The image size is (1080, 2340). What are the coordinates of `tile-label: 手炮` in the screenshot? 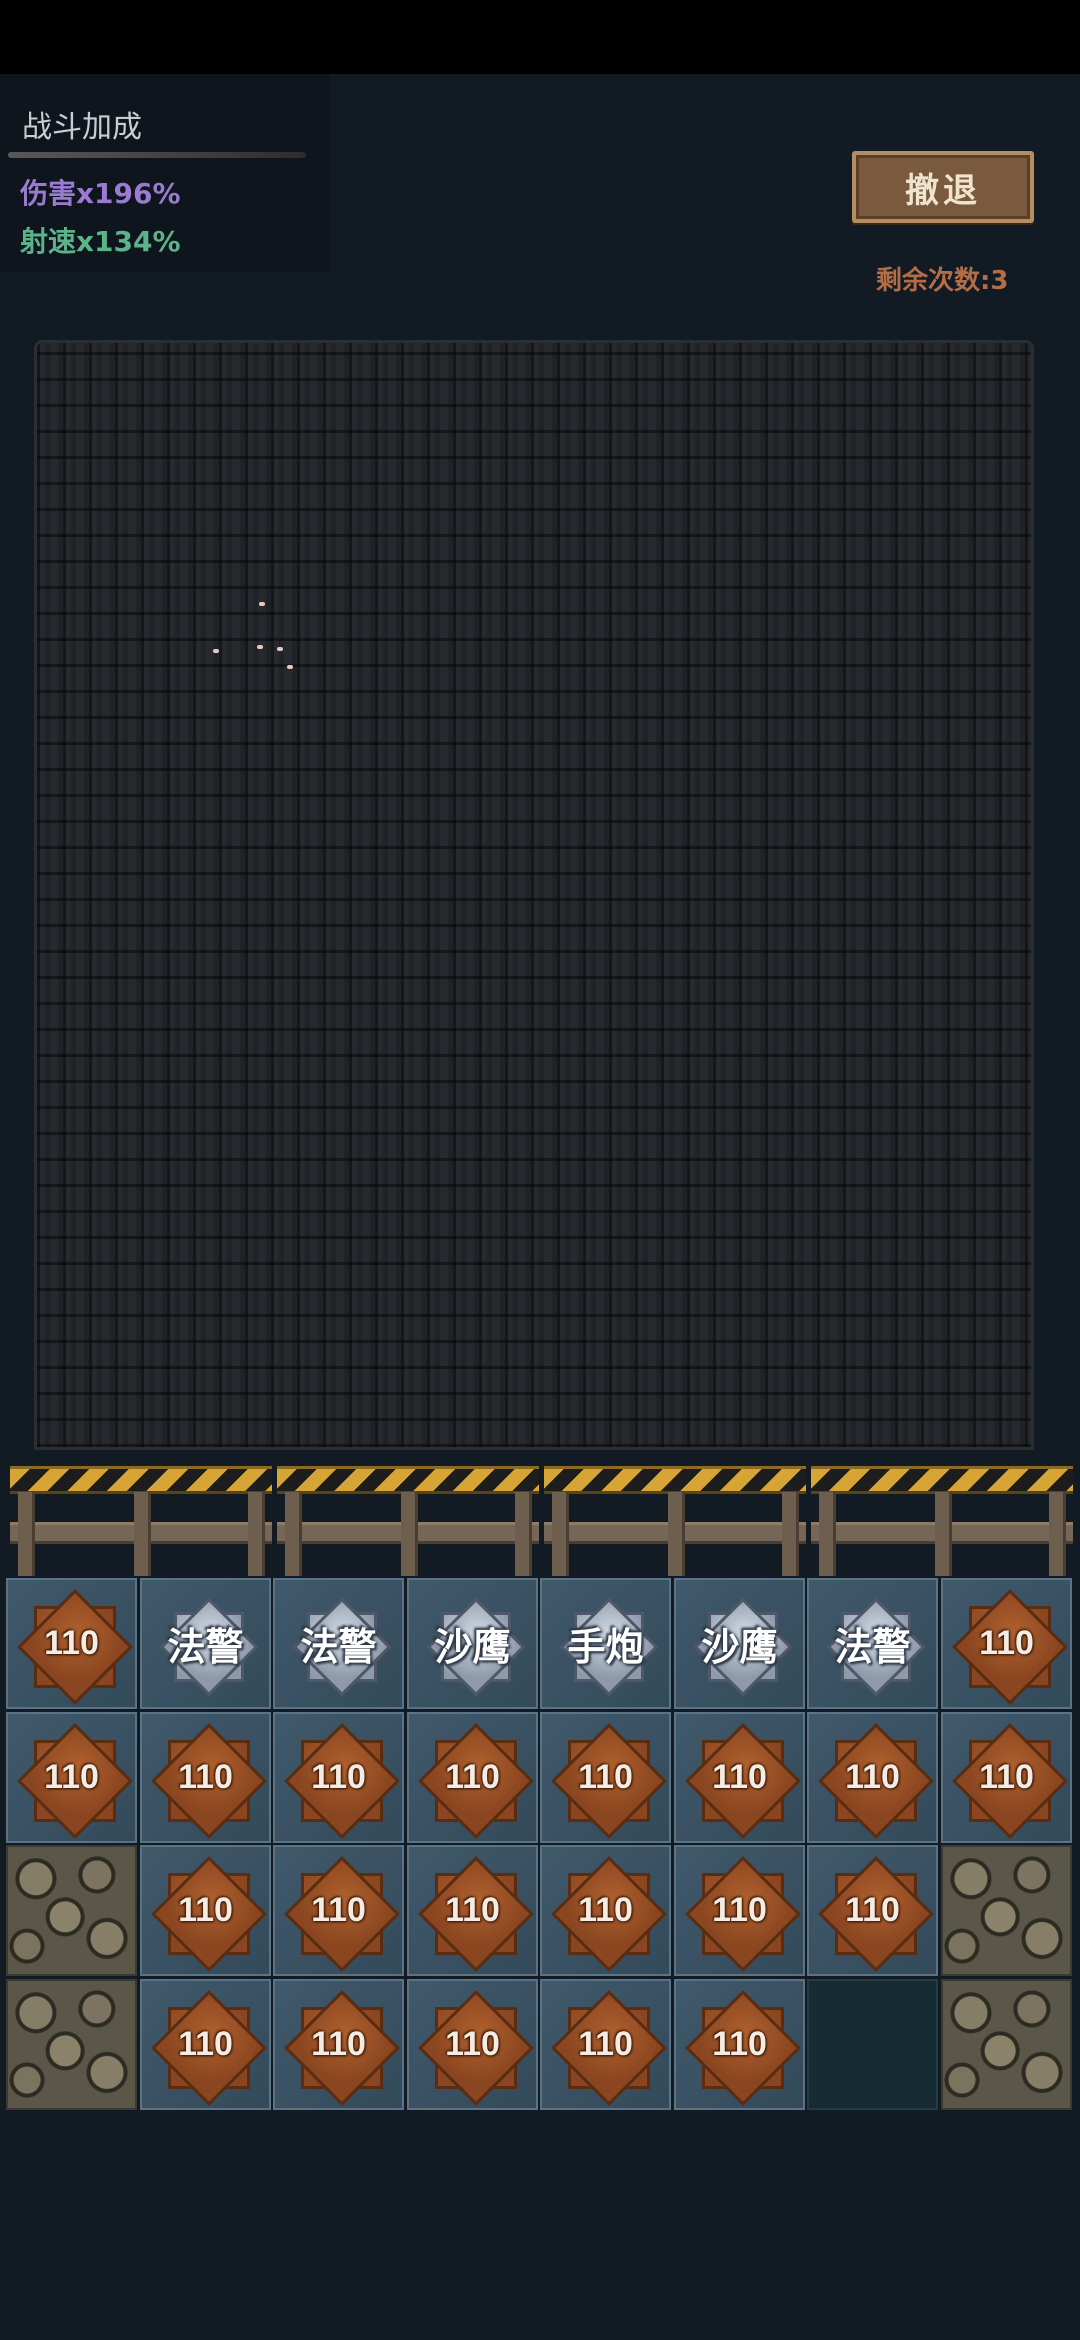 It's located at (605, 1648).